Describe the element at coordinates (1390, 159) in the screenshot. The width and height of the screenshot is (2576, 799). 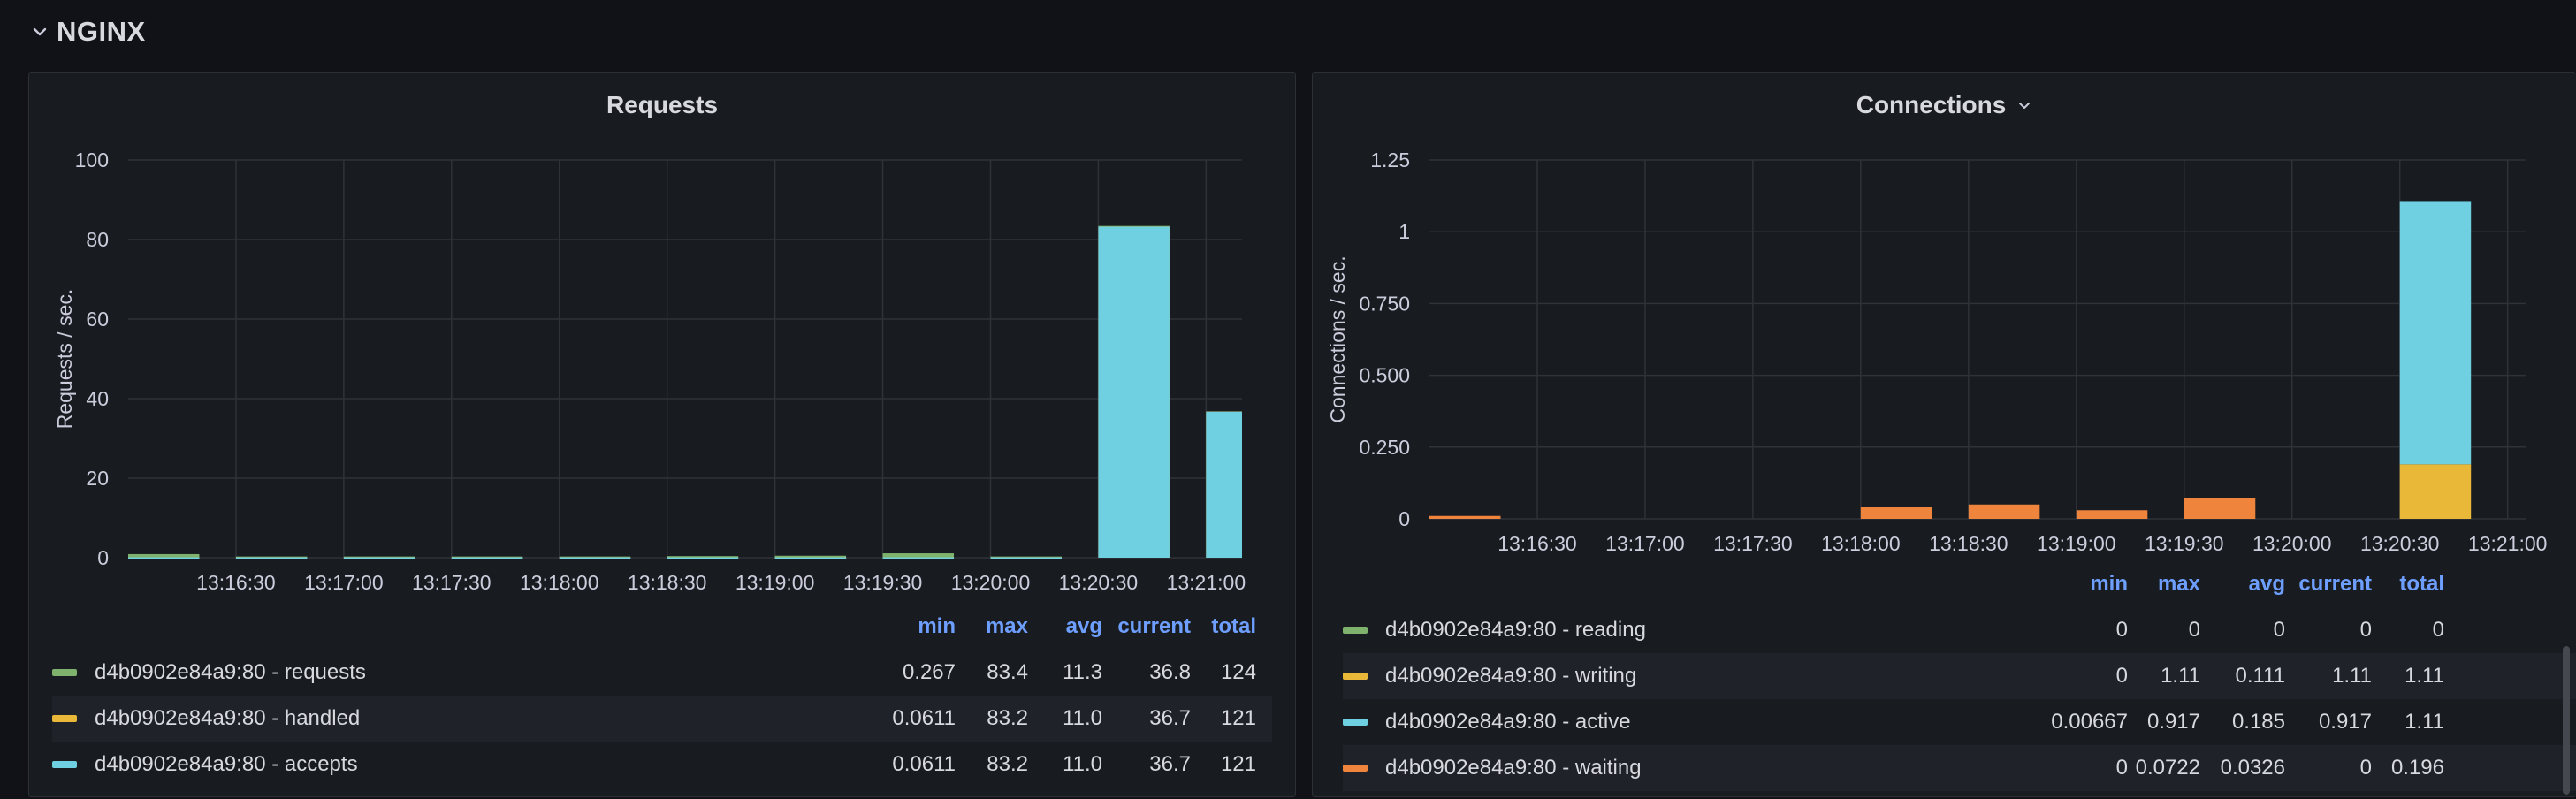
I see `y-tick-label: 1.25` at that location.